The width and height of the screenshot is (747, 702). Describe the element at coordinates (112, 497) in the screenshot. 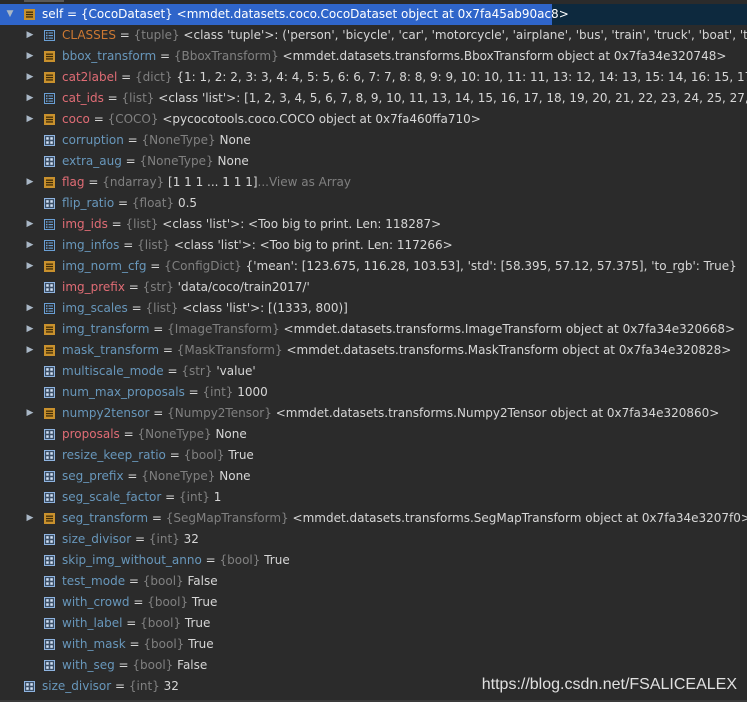

I see `variable-name: seg_scale_factor` at that location.